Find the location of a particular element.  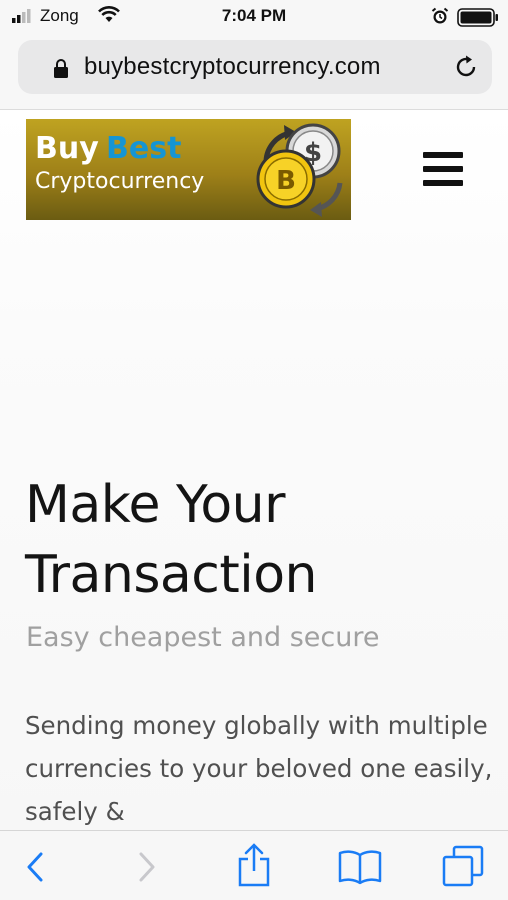

logo-word-buy: Buy is located at coordinates (67, 148).